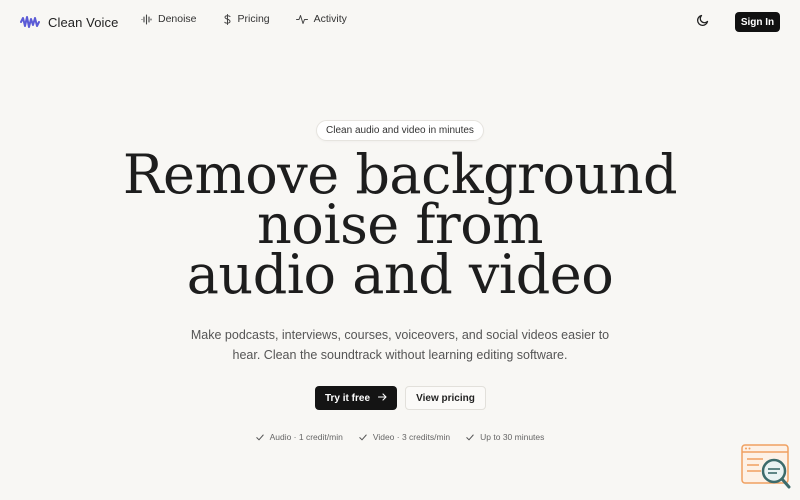  I want to click on nav-item-denoise: Denoise, so click(169, 19).